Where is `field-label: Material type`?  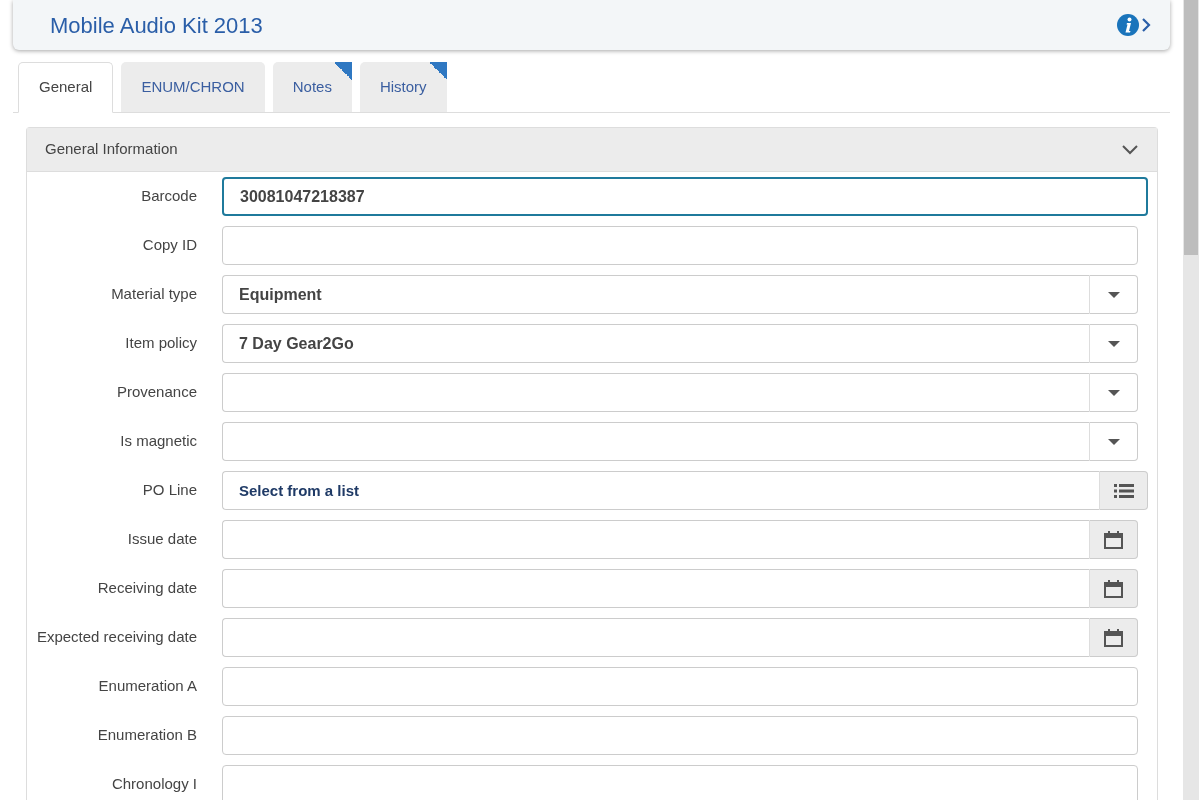 field-label: Material type is located at coordinates (154, 294).